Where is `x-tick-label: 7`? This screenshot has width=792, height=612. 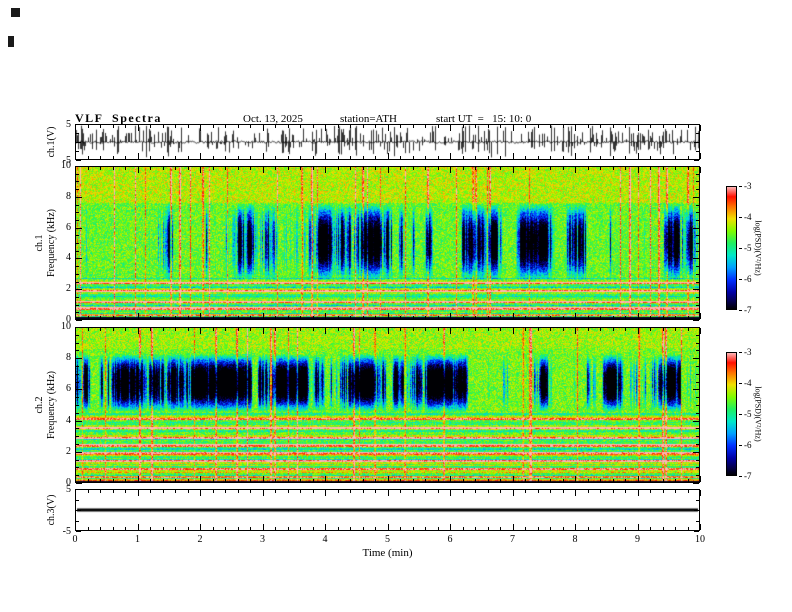
x-tick-label: 7 is located at coordinates (512, 539).